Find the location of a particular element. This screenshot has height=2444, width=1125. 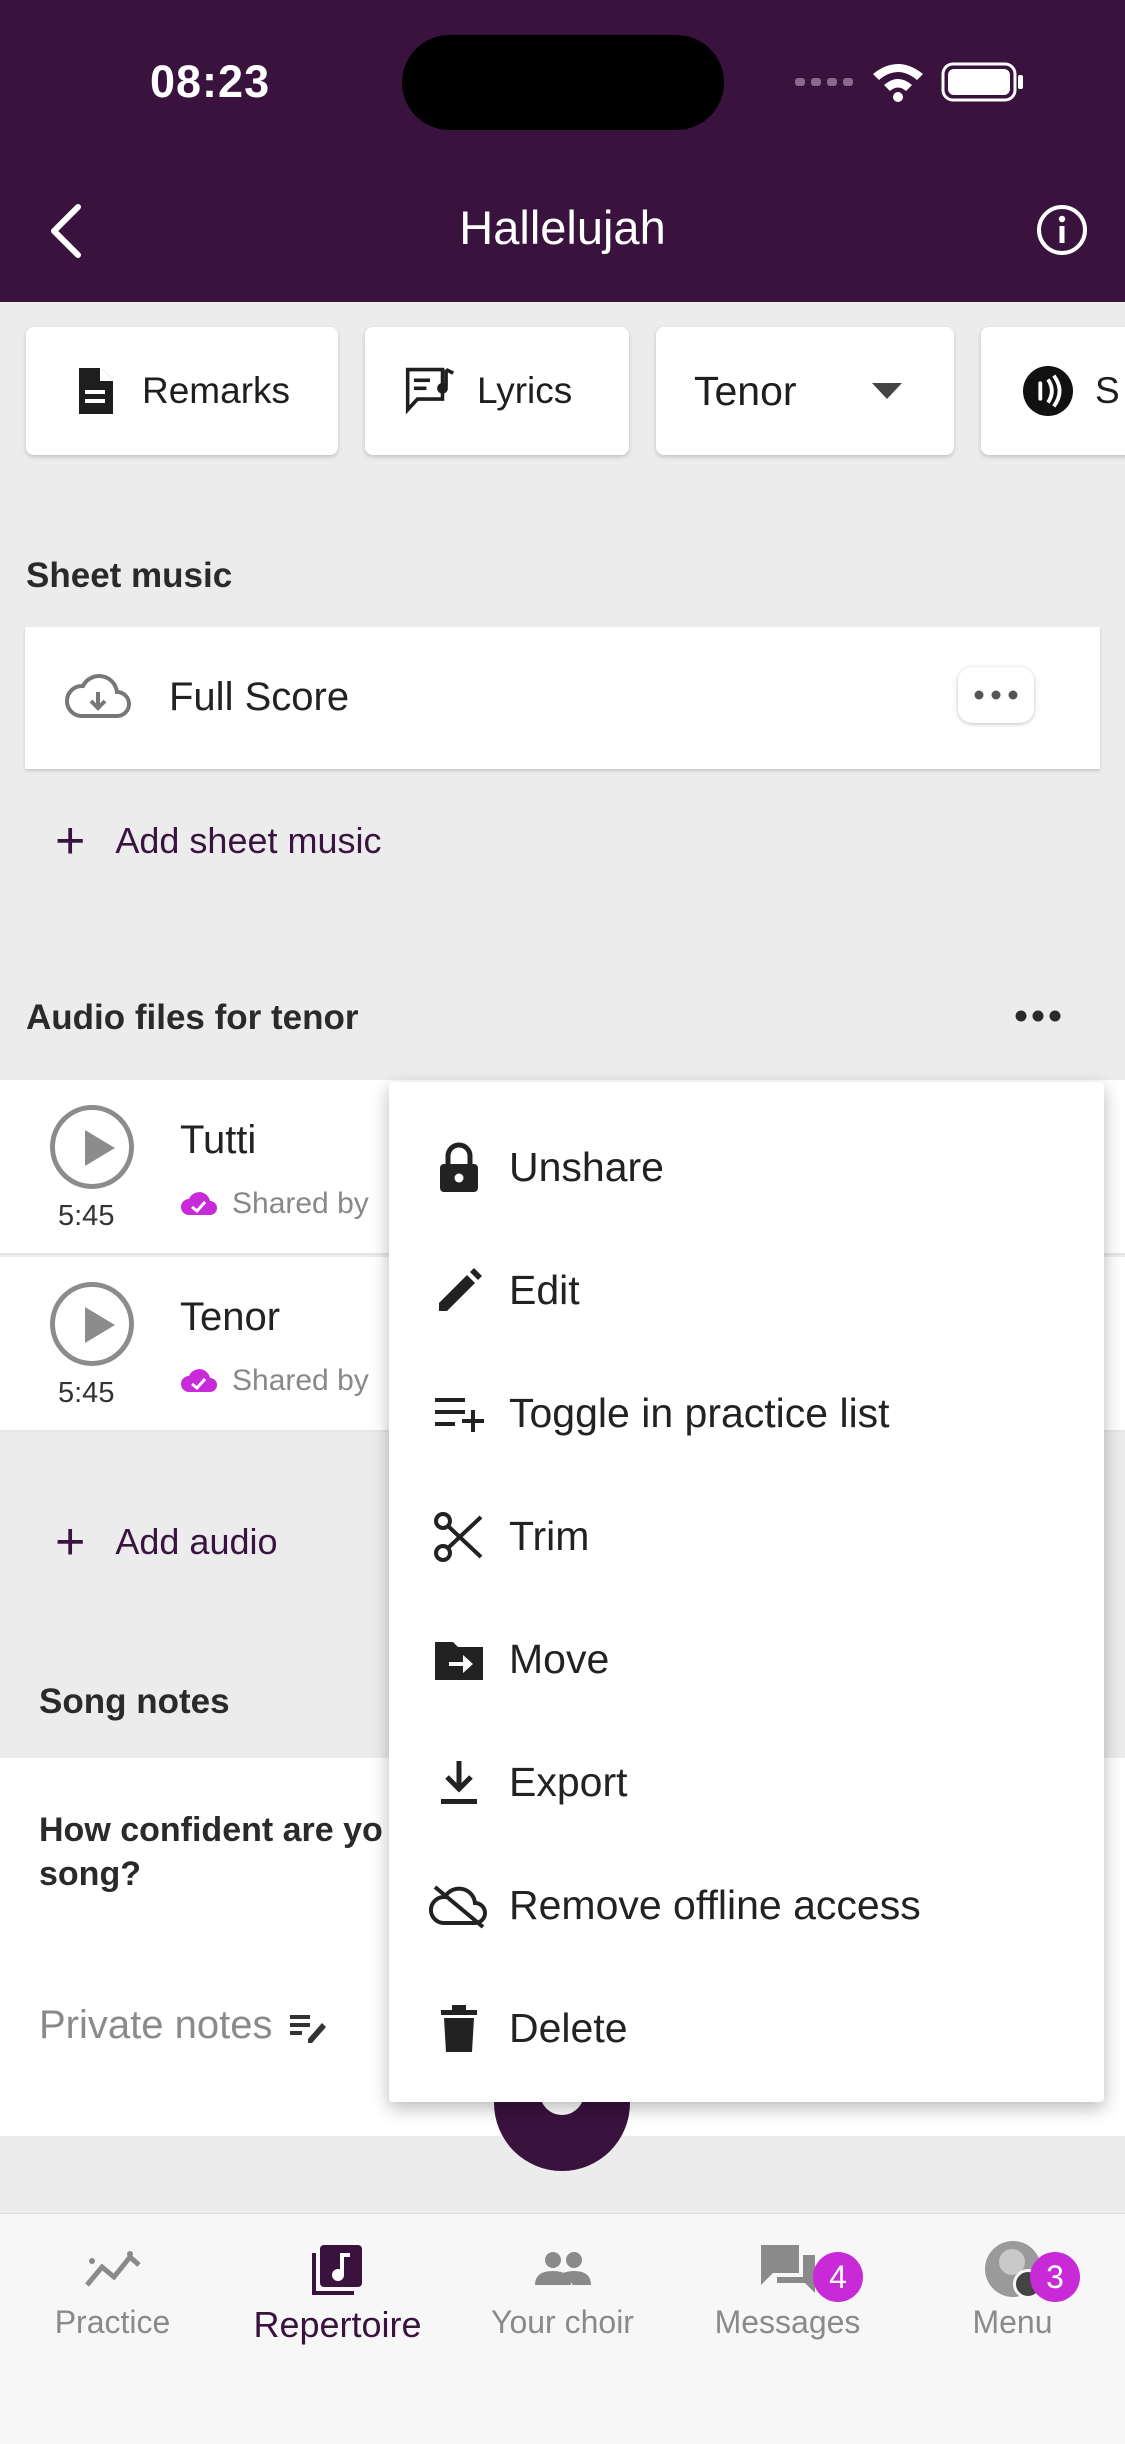

folder-move-icon is located at coordinates (459, 1660).